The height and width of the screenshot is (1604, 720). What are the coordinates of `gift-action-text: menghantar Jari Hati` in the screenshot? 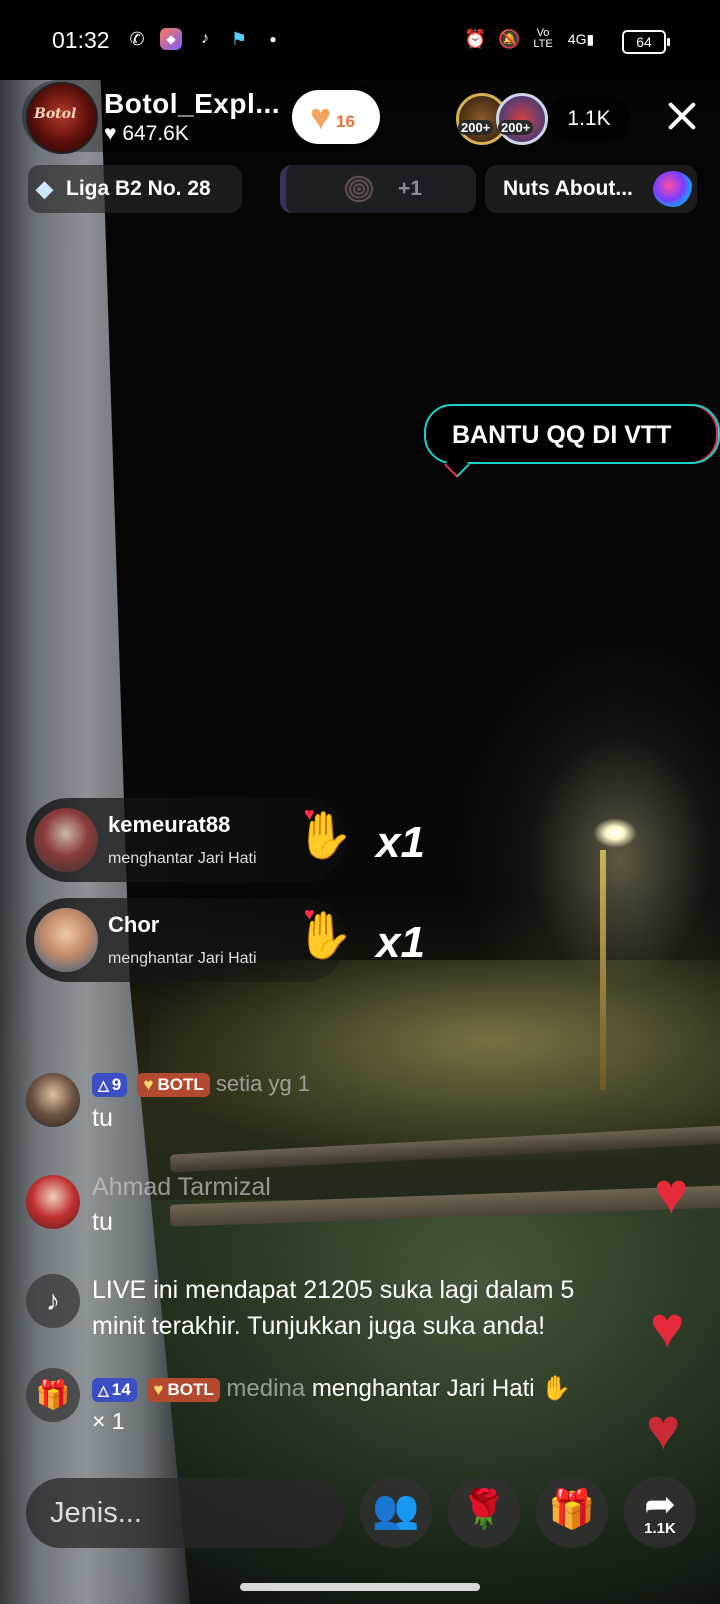 It's located at (423, 1388).